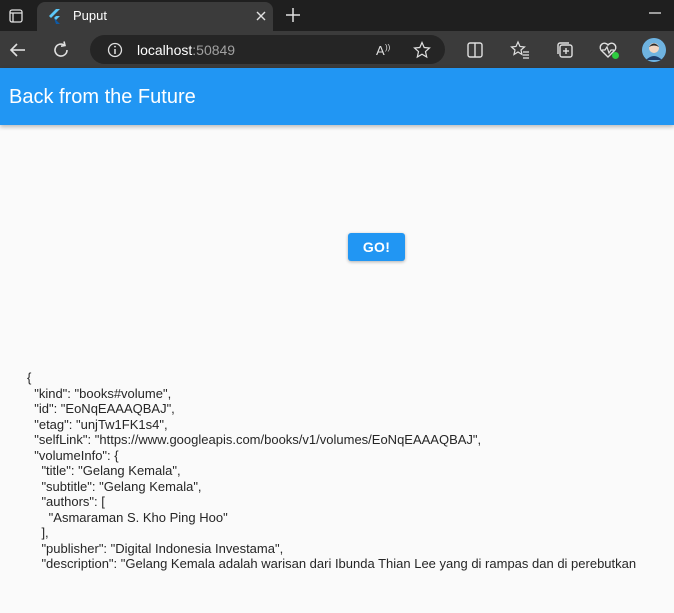 The width and height of the screenshot is (674, 613). What do you see at coordinates (520, 50) in the screenshot?
I see `favorites-icon` at bounding box center [520, 50].